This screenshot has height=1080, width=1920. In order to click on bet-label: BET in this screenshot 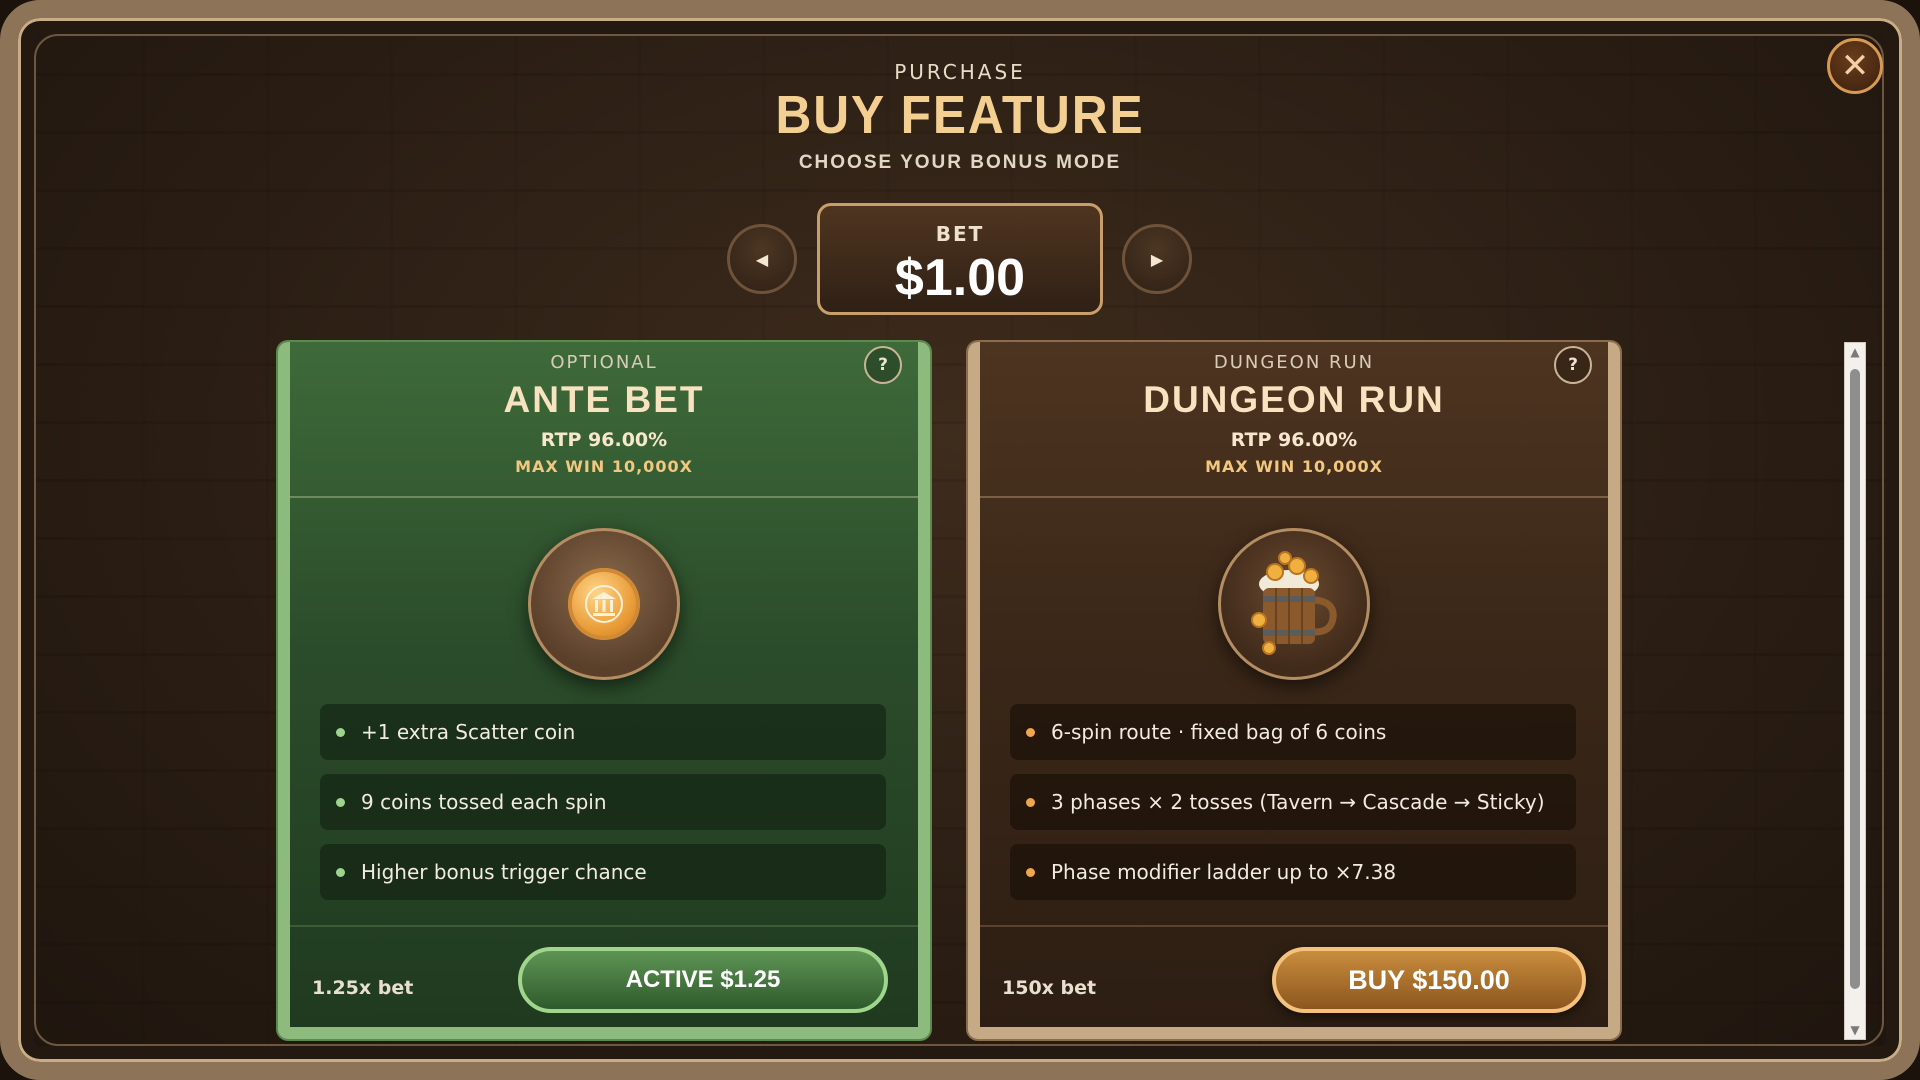, I will do `click(960, 234)`.